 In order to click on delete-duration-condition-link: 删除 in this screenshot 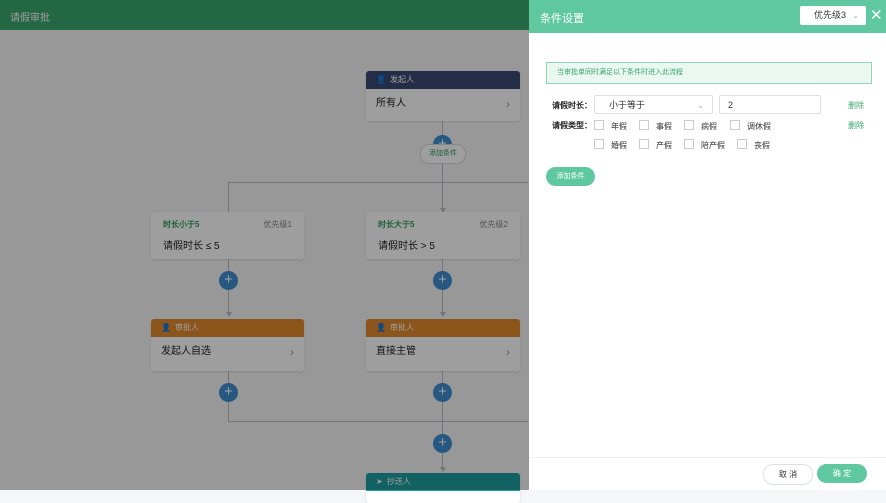, I will do `click(856, 105)`.